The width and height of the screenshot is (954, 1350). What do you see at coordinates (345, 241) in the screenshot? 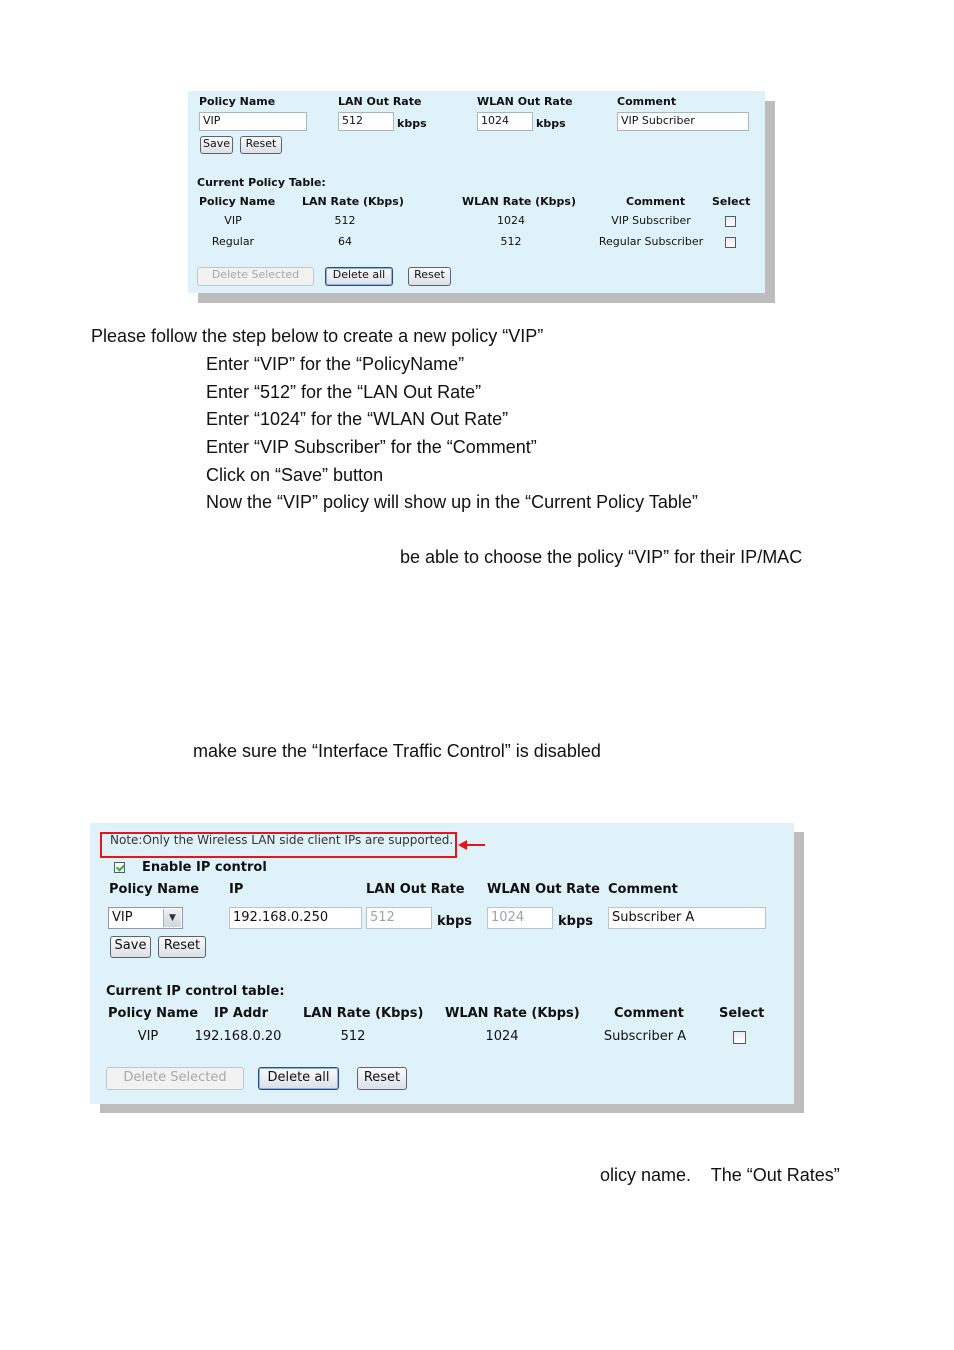
I see `cell-lan: 64` at bounding box center [345, 241].